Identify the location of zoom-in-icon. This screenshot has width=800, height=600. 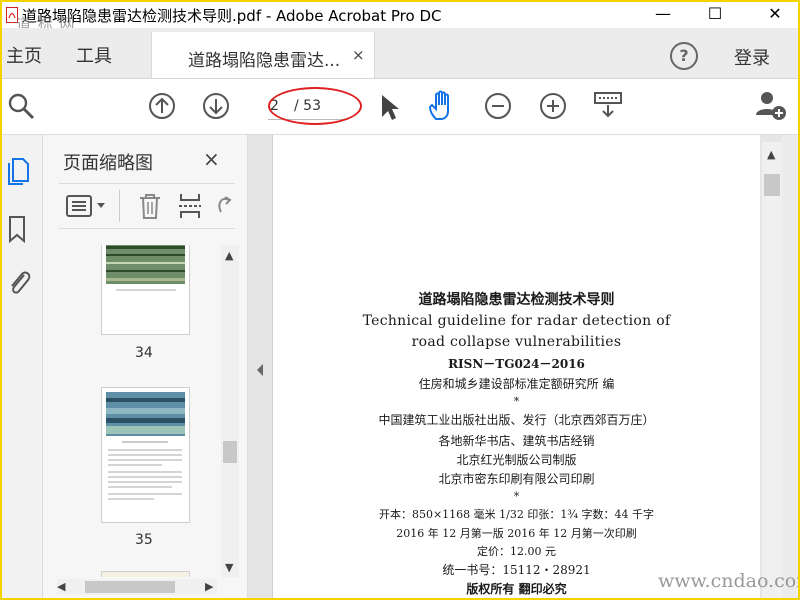
(553, 106).